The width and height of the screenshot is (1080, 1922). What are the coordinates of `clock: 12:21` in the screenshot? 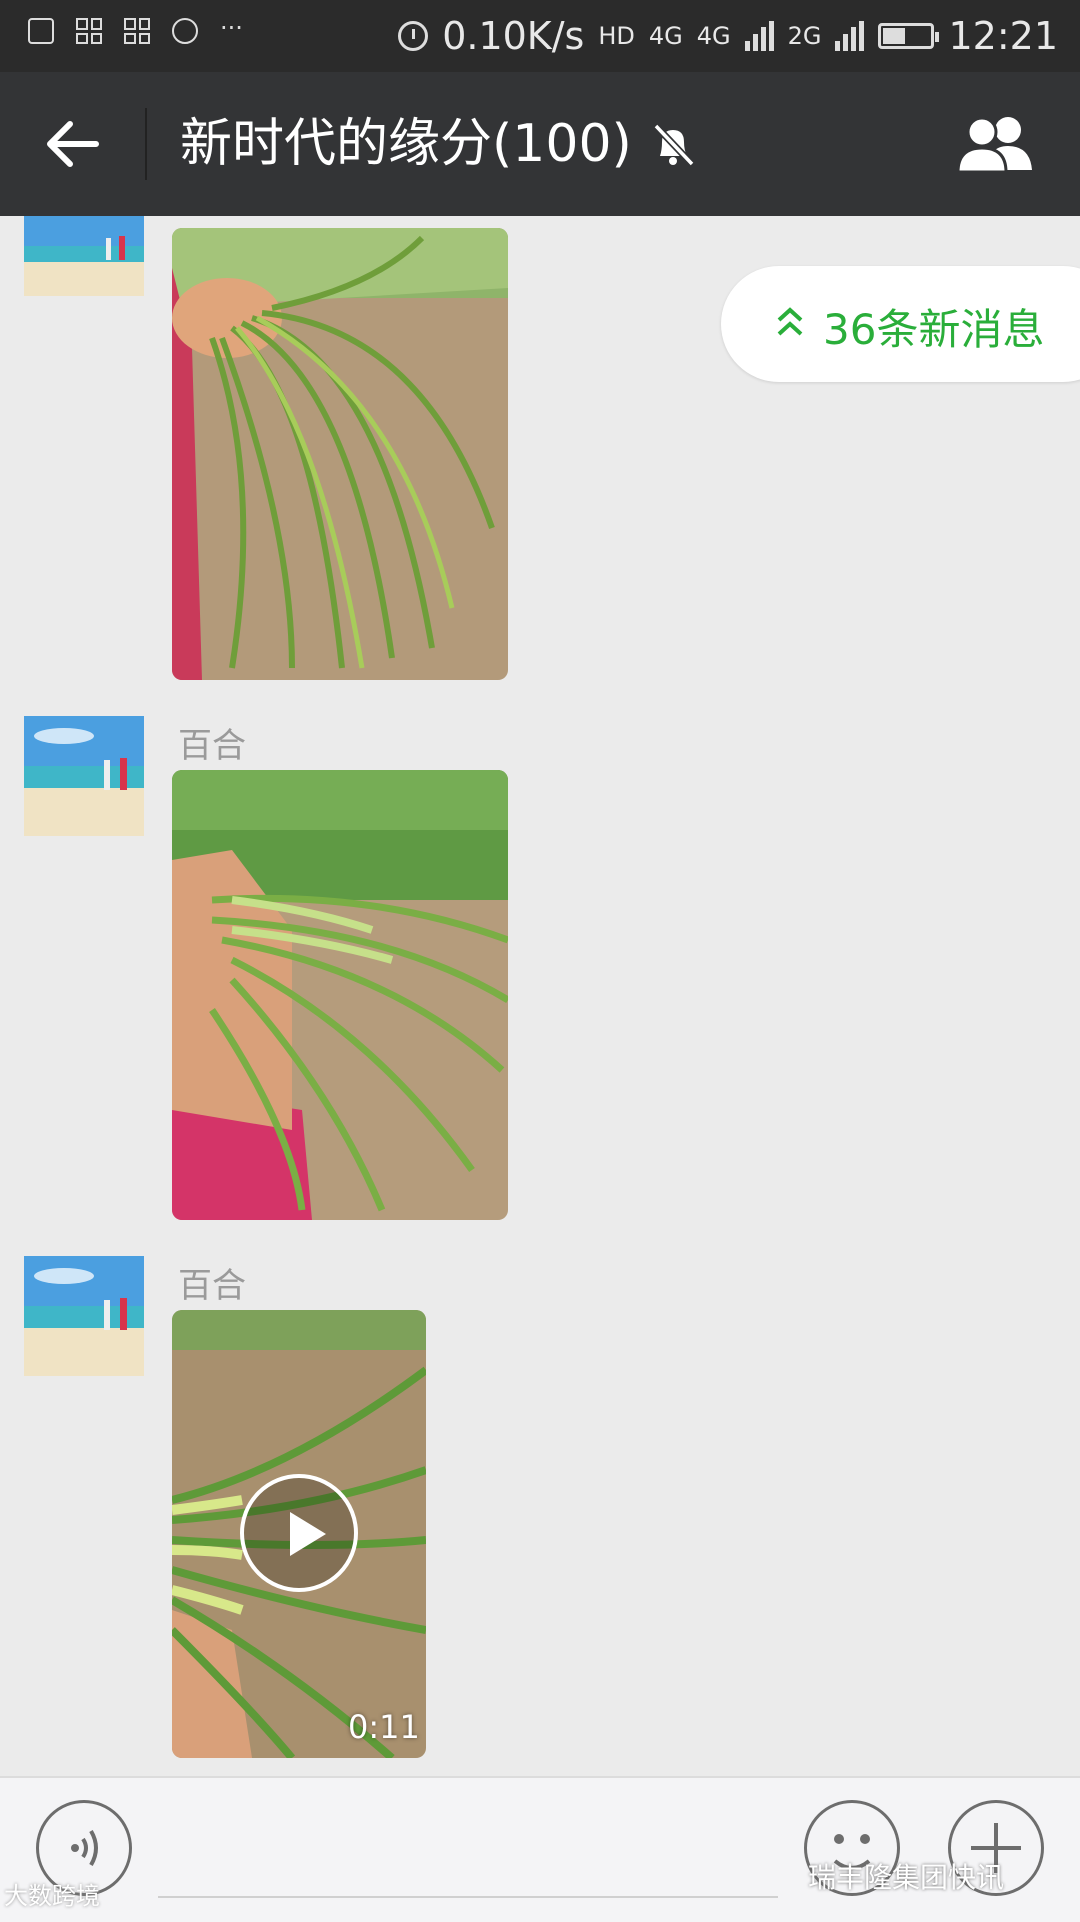 It's located at (1003, 36).